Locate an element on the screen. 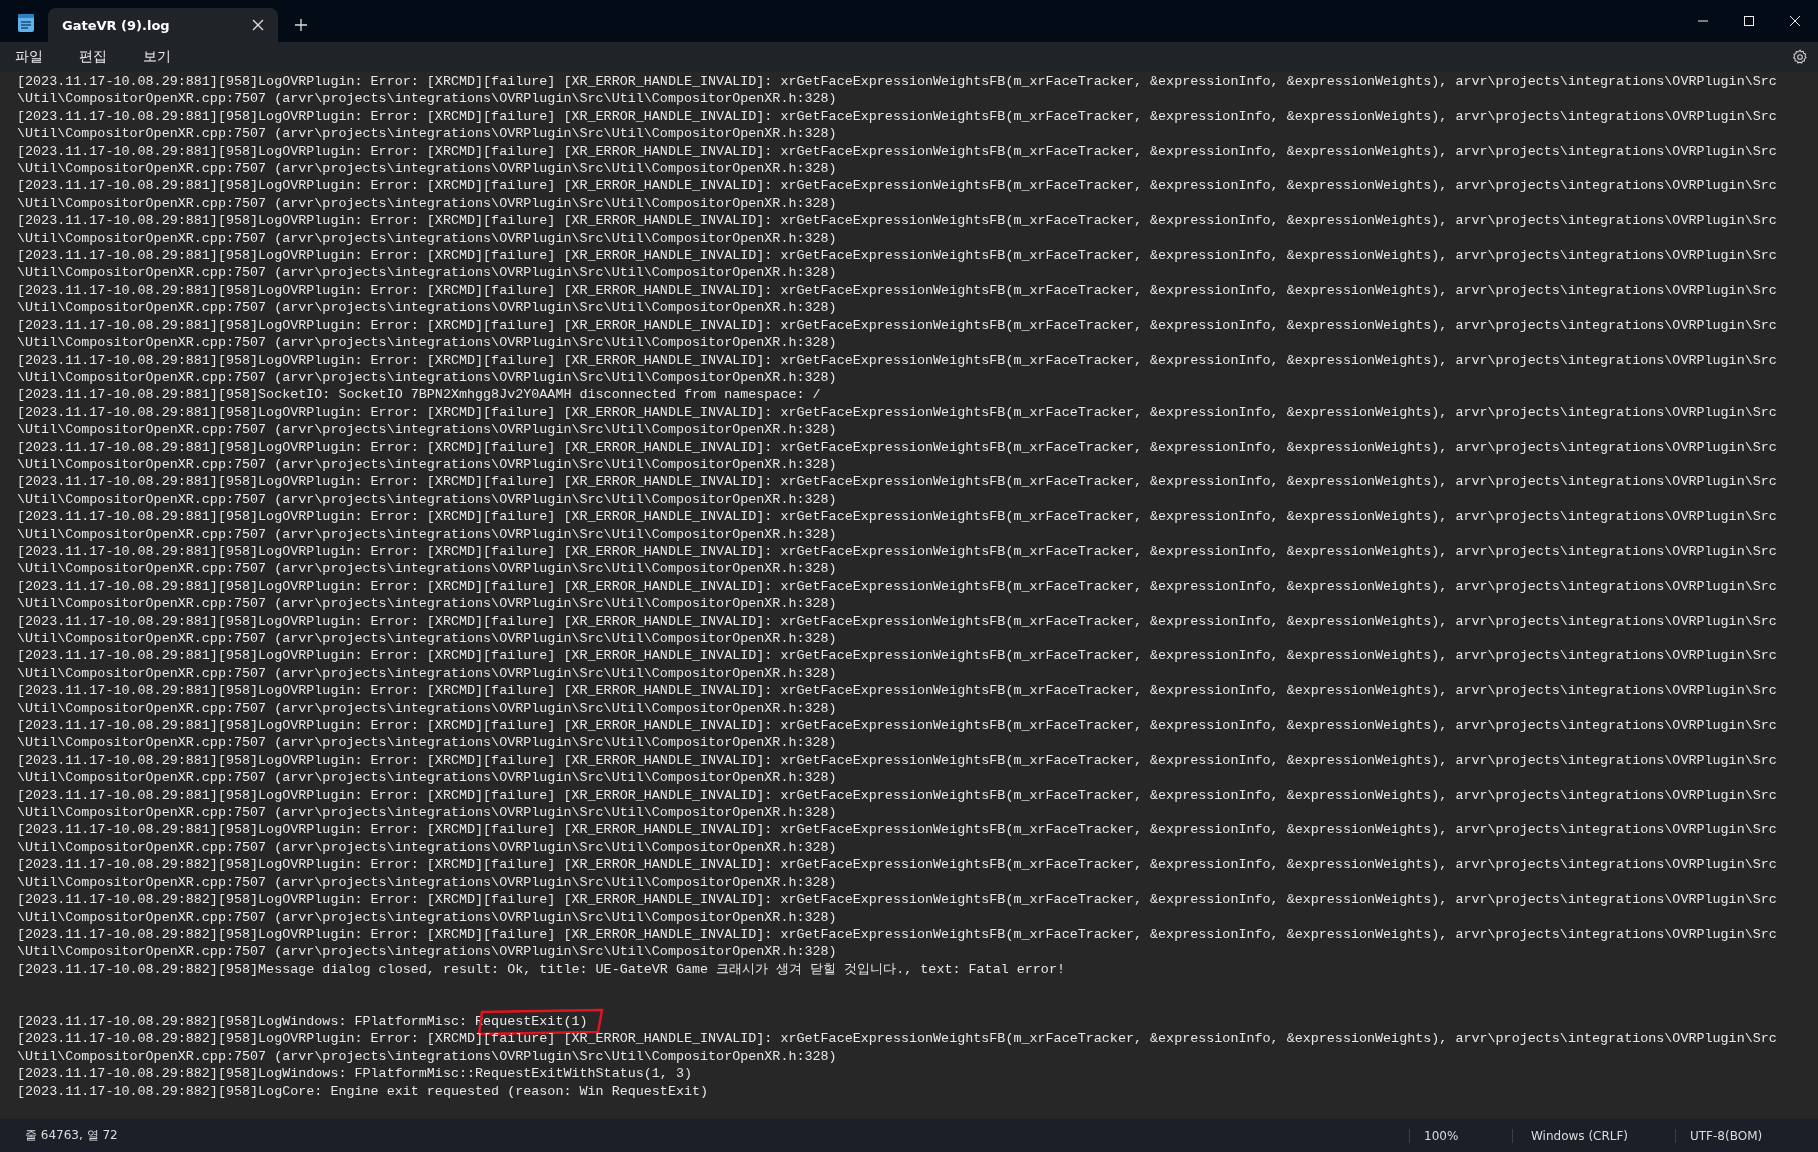 The height and width of the screenshot is (1152, 1818). line-ending: Windows (CRLF) is located at coordinates (1593, 1135).